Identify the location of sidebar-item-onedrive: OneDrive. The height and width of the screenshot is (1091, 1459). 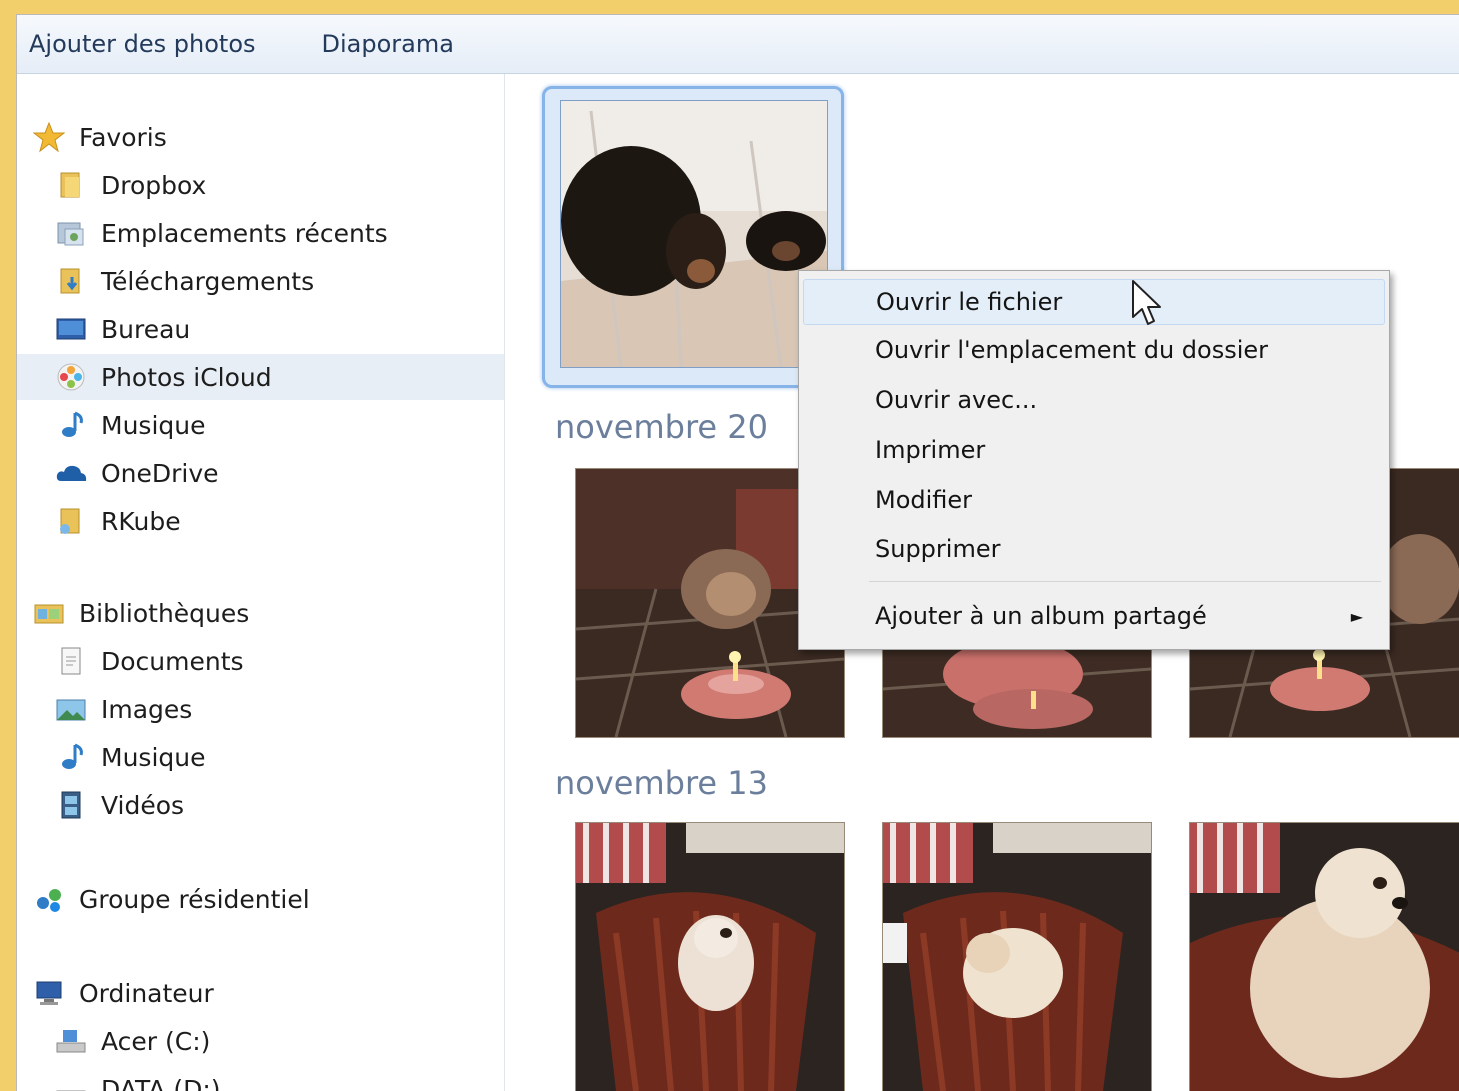
(136, 473).